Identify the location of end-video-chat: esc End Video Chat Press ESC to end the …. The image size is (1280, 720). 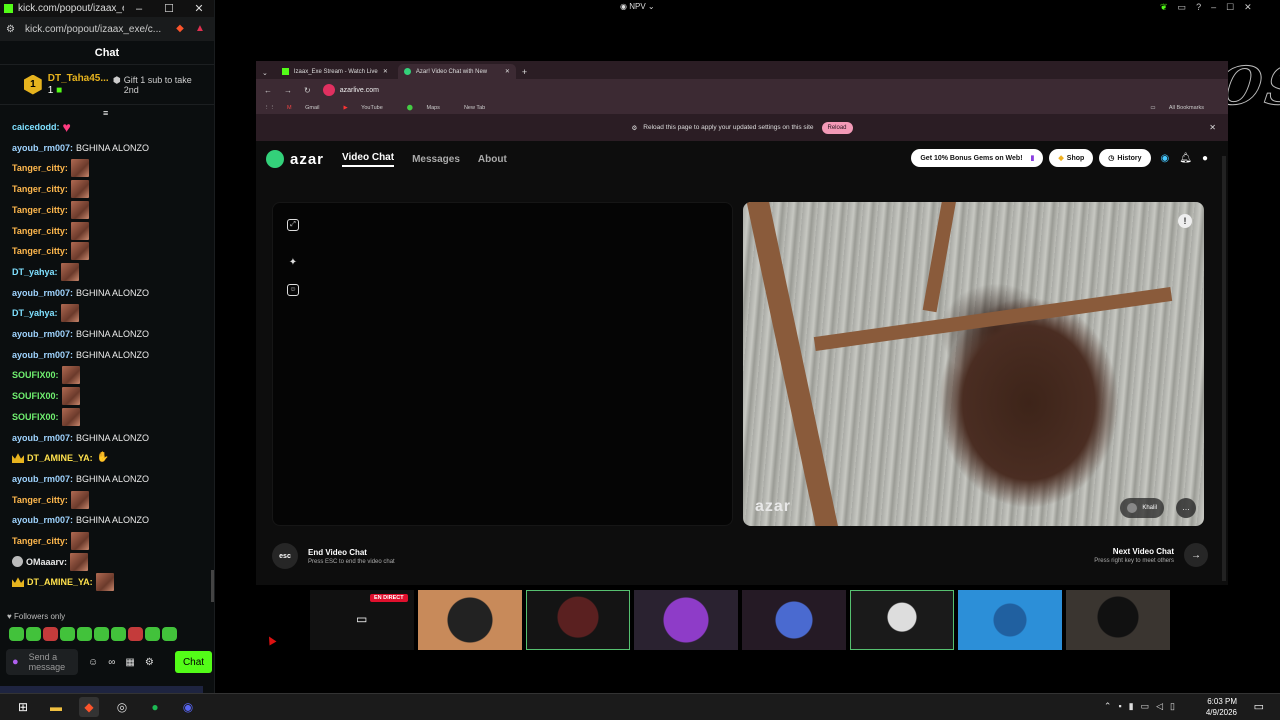
(333, 556).